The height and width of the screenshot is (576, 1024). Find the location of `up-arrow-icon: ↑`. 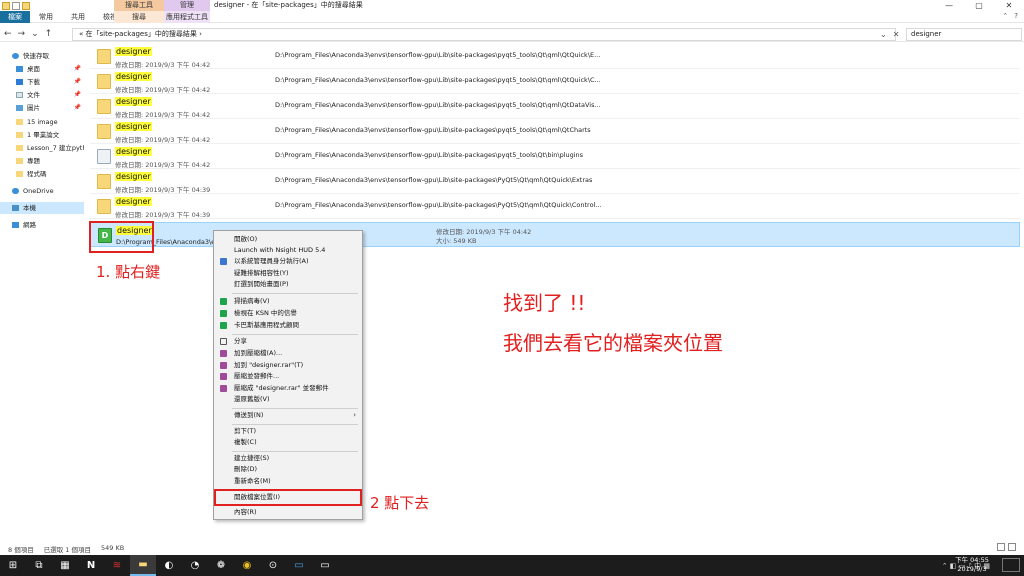

up-arrow-icon: ↑ is located at coordinates (49, 34).